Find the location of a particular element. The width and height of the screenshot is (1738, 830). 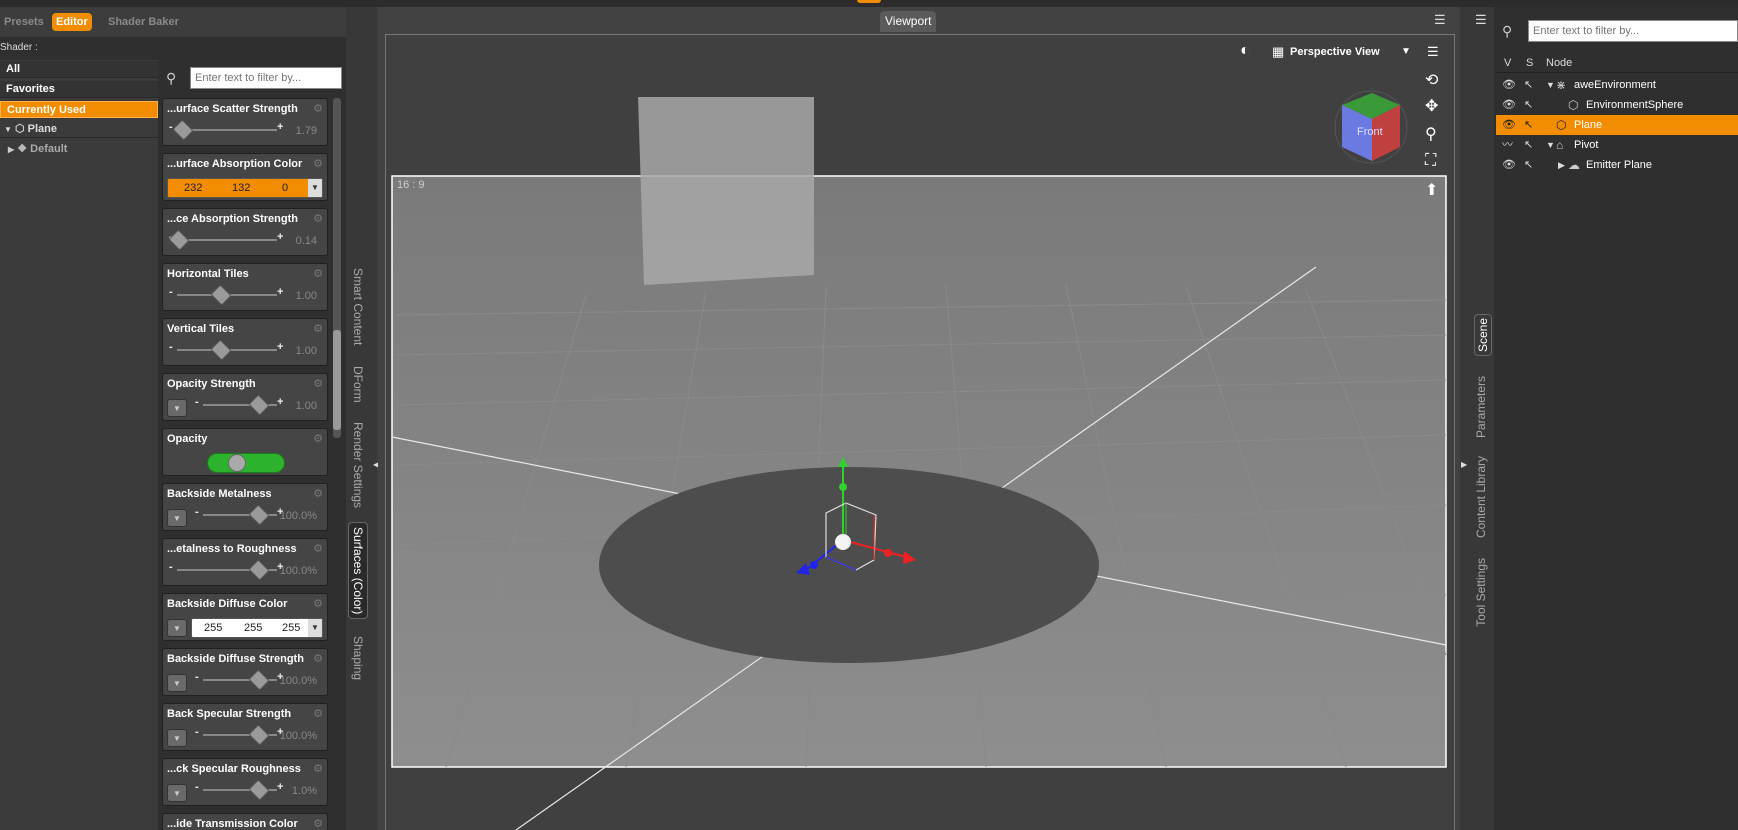

color-channel-r: 232 is located at coordinates (193, 188).